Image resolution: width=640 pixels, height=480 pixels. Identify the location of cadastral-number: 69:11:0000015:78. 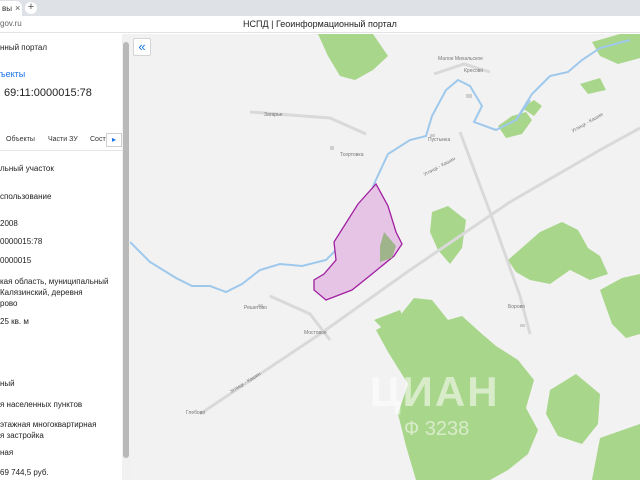
(48, 93).